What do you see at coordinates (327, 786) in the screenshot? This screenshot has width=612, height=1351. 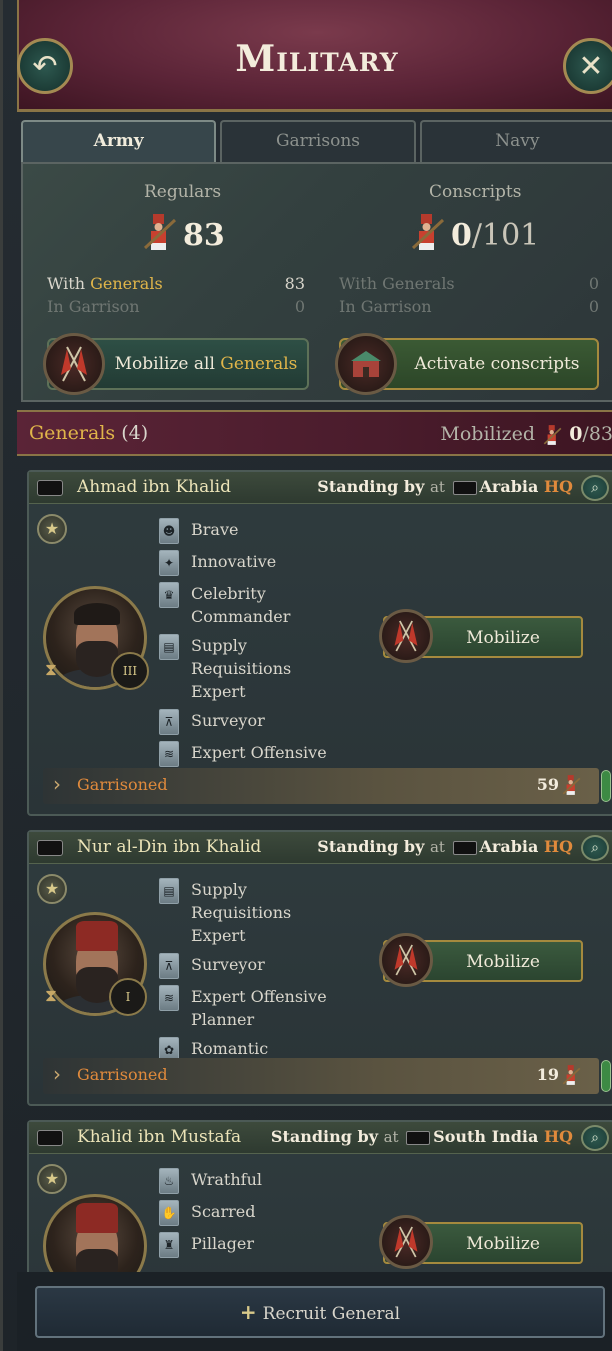 I see `garrison-expander: › Garrisoned 59` at bounding box center [327, 786].